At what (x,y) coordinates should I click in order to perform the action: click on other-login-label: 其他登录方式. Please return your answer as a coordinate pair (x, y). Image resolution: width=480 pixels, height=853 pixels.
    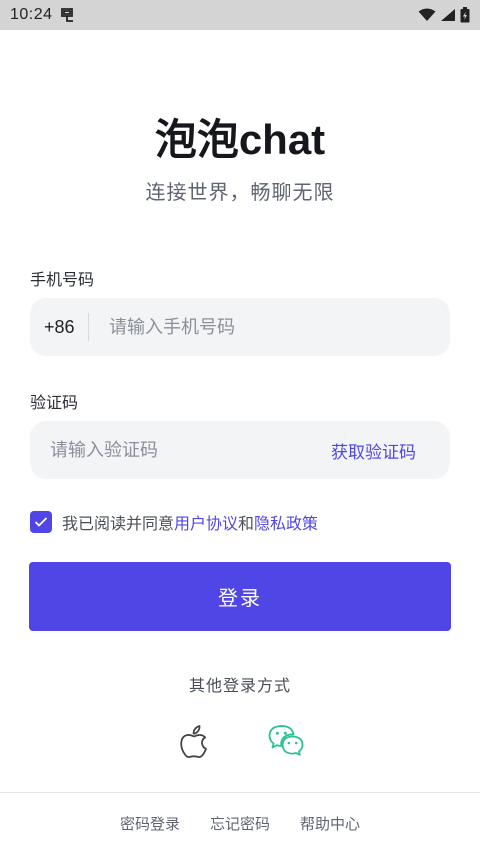
    Looking at the image, I should click on (239, 685).